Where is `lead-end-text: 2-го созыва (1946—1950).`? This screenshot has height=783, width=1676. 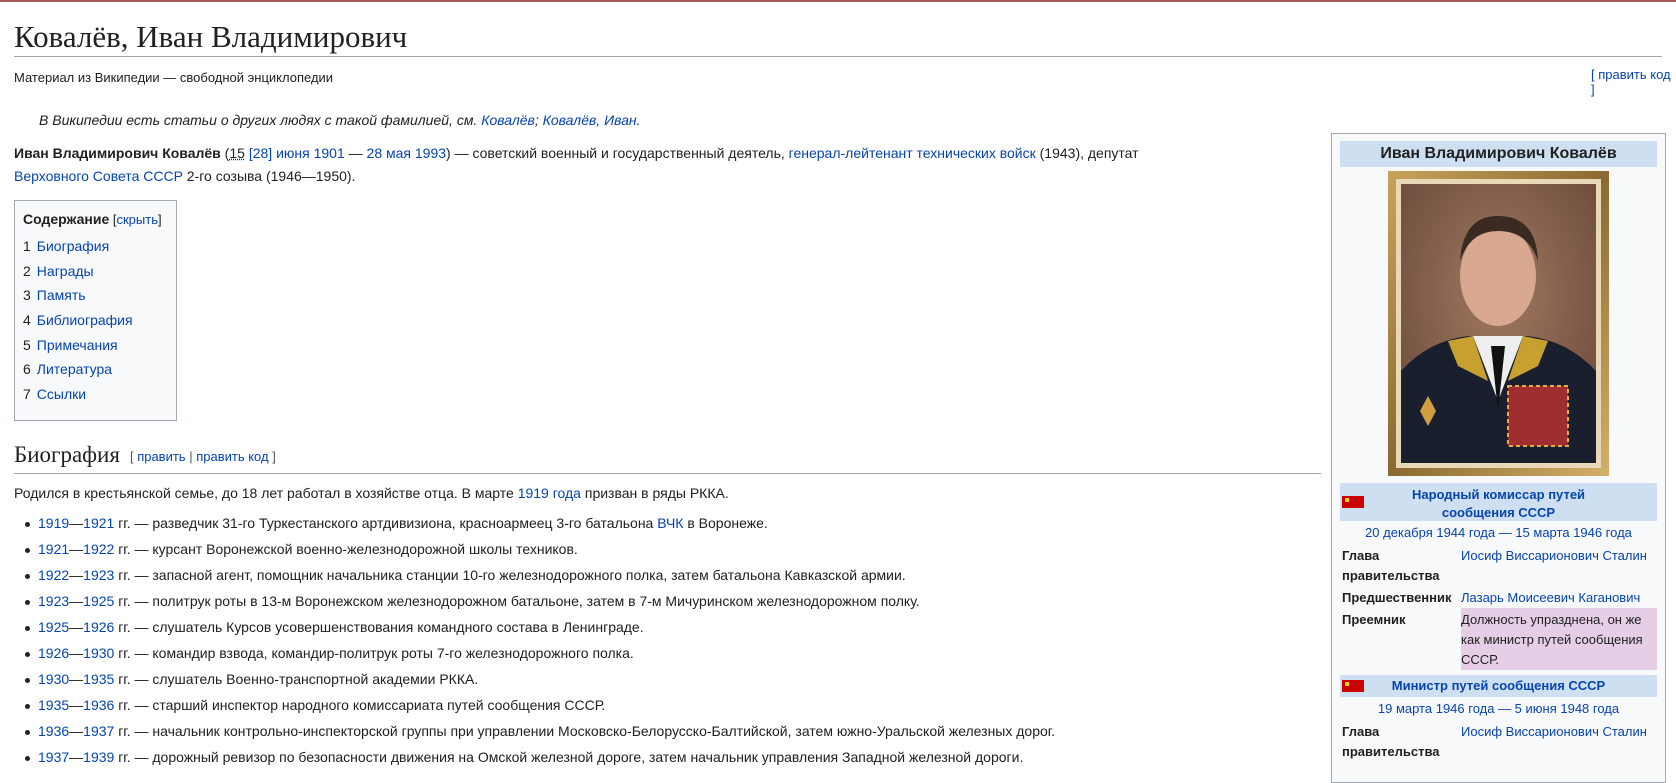 lead-end-text: 2-го созыва (1946—1950). is located at coordinates (269, 176).